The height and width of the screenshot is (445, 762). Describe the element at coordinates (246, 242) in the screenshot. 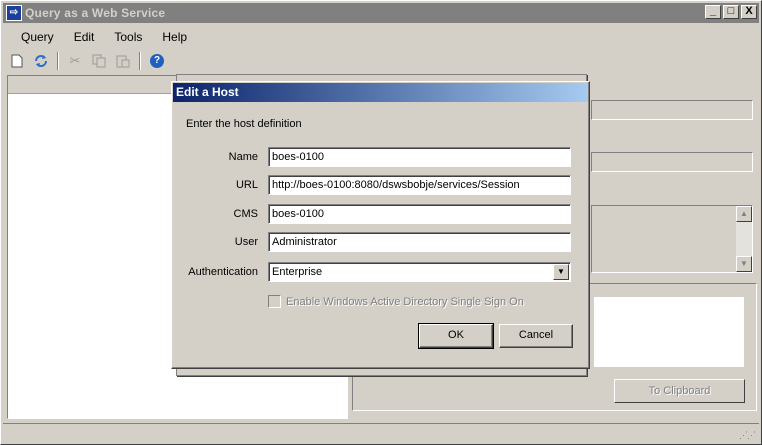

I see `user-label: User` at that location.